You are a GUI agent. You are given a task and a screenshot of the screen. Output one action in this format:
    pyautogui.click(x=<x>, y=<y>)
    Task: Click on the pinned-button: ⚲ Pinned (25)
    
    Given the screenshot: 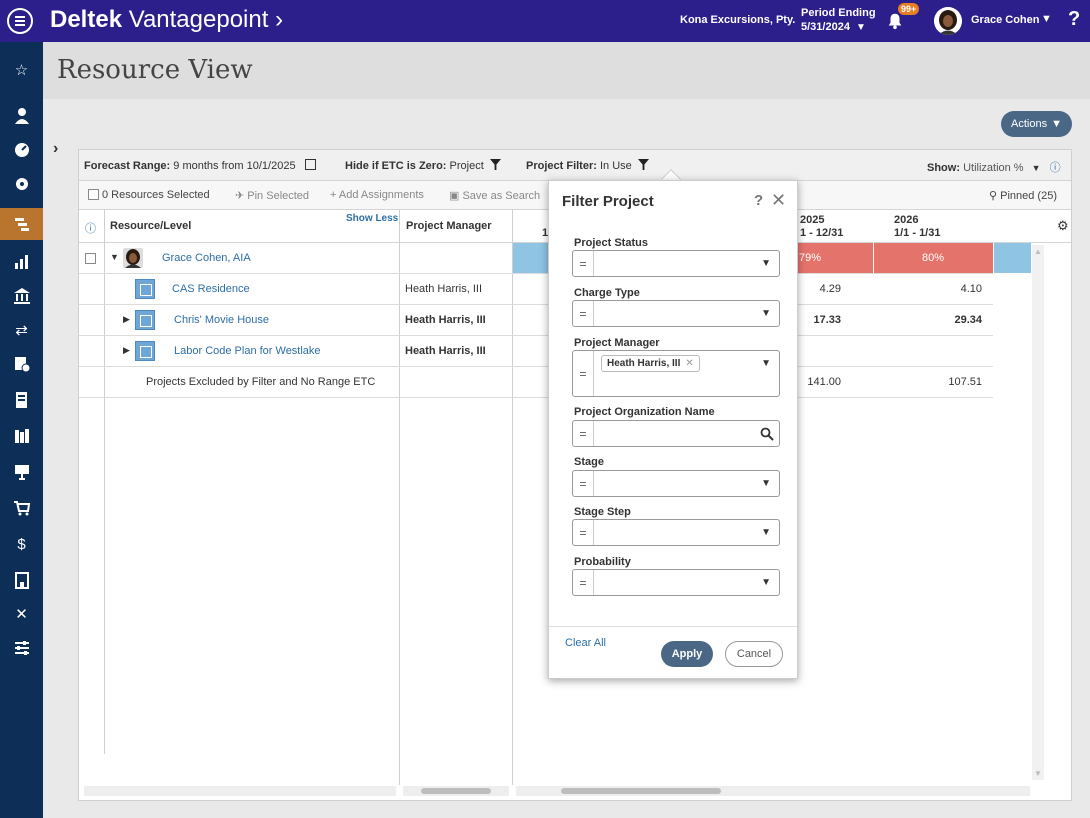 What is the action you would take?
    pyautogui.click(x=1023, y=195)
    